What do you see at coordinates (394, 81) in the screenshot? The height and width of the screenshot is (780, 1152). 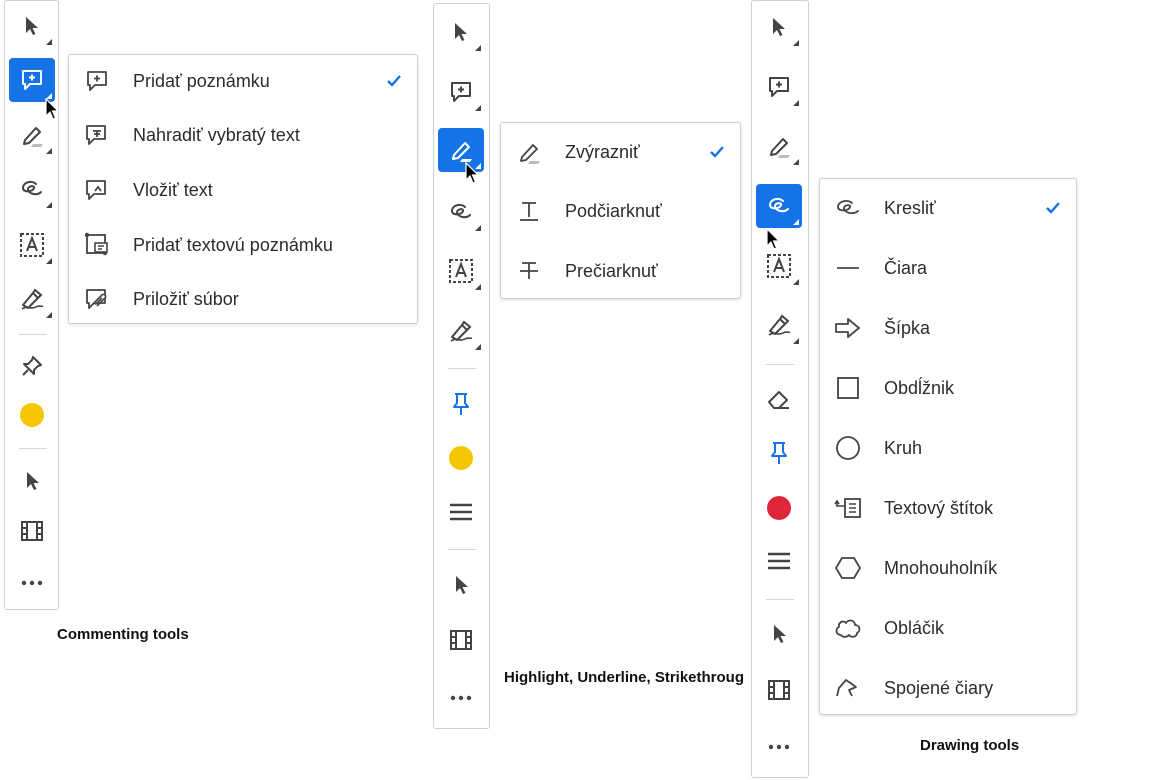 I see `checkmark-icon` at bounding box center [394, 81].